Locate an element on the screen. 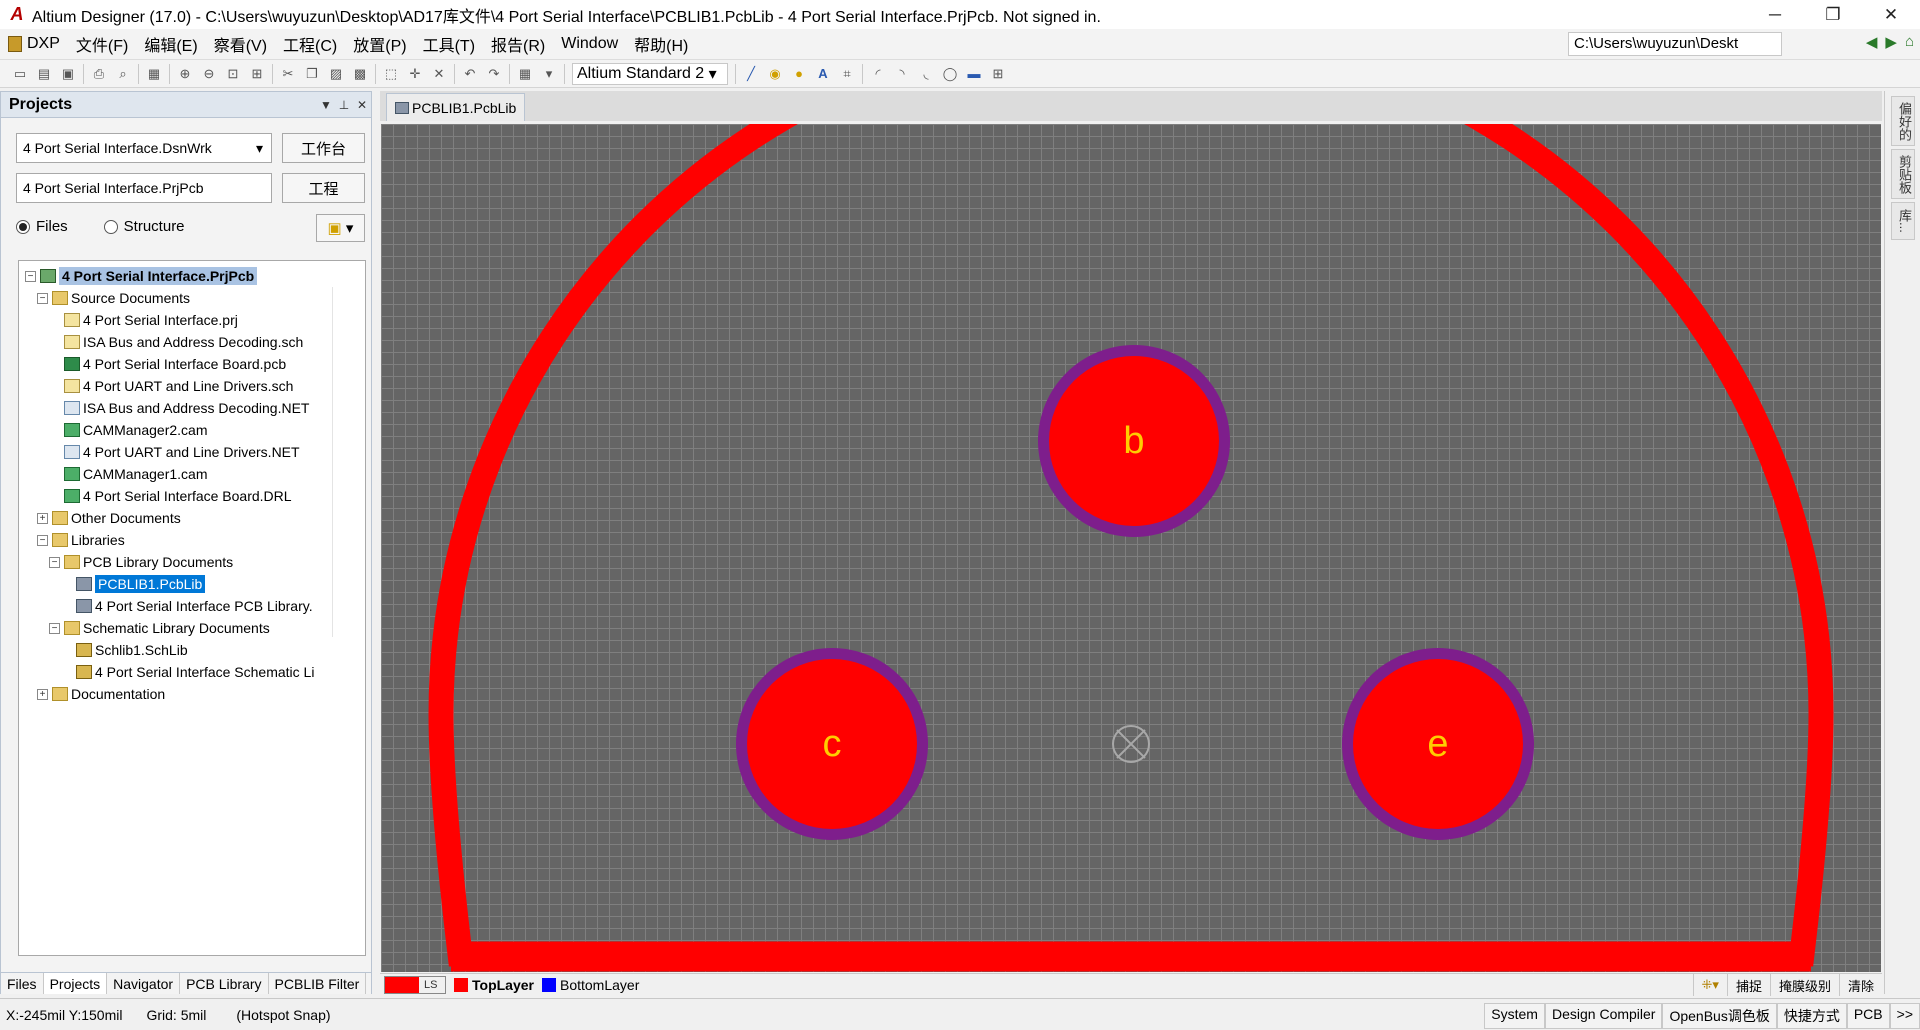  minimize-button: ─ is located at coordinates (1775, 14).